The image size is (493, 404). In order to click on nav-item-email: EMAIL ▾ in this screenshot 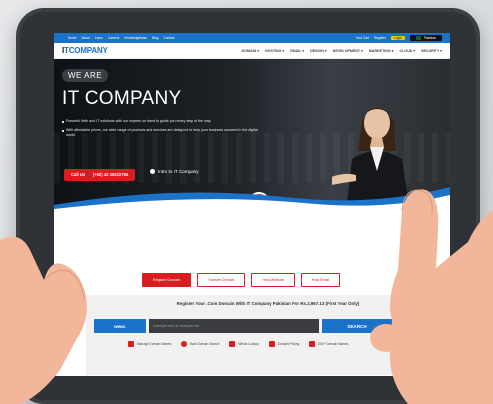, I will do `click(297, 51)`.